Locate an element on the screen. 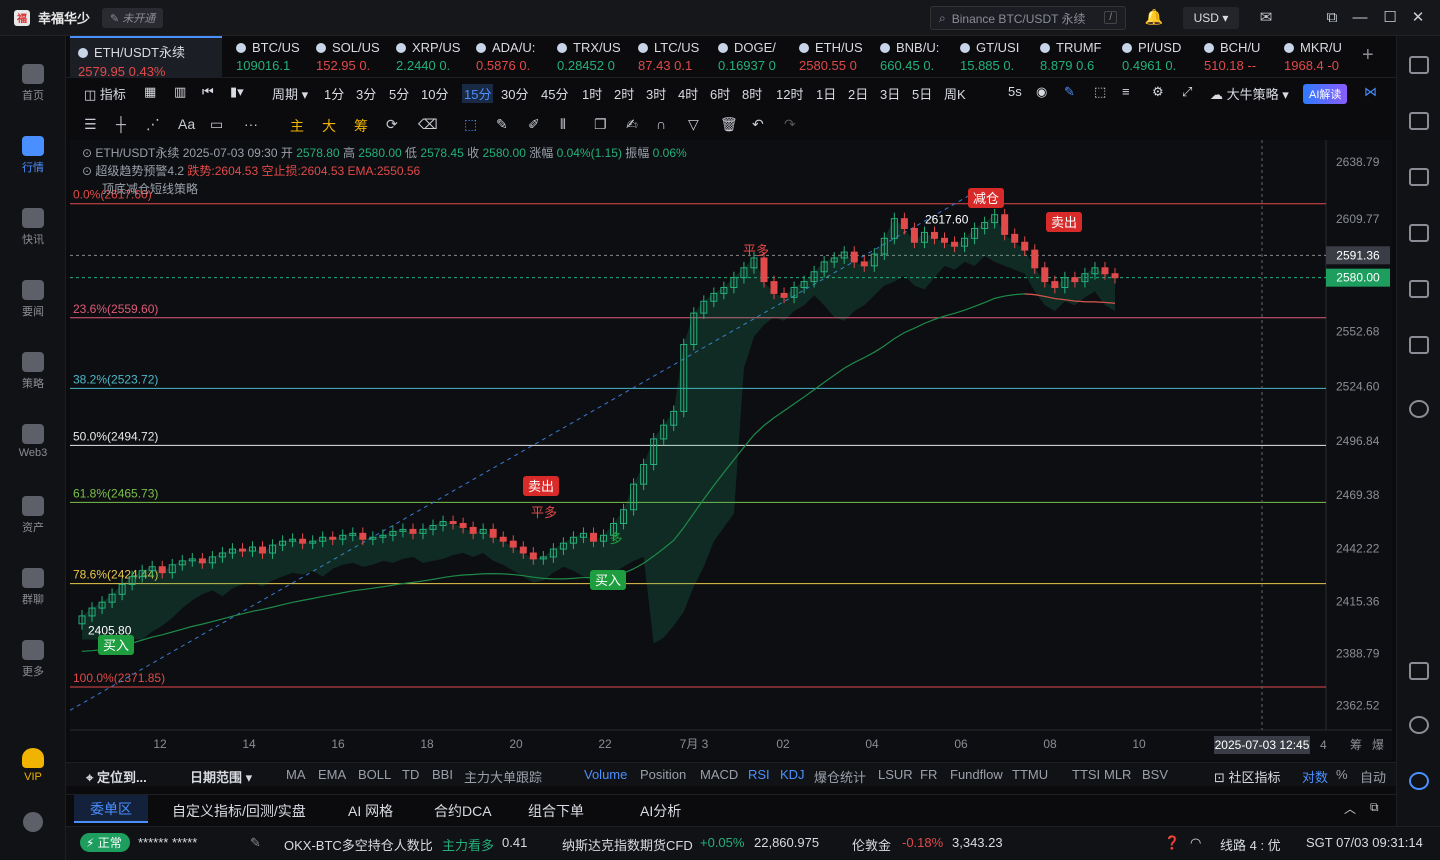  bell-icon: 🔔 is located at coordinates (1154, 18).